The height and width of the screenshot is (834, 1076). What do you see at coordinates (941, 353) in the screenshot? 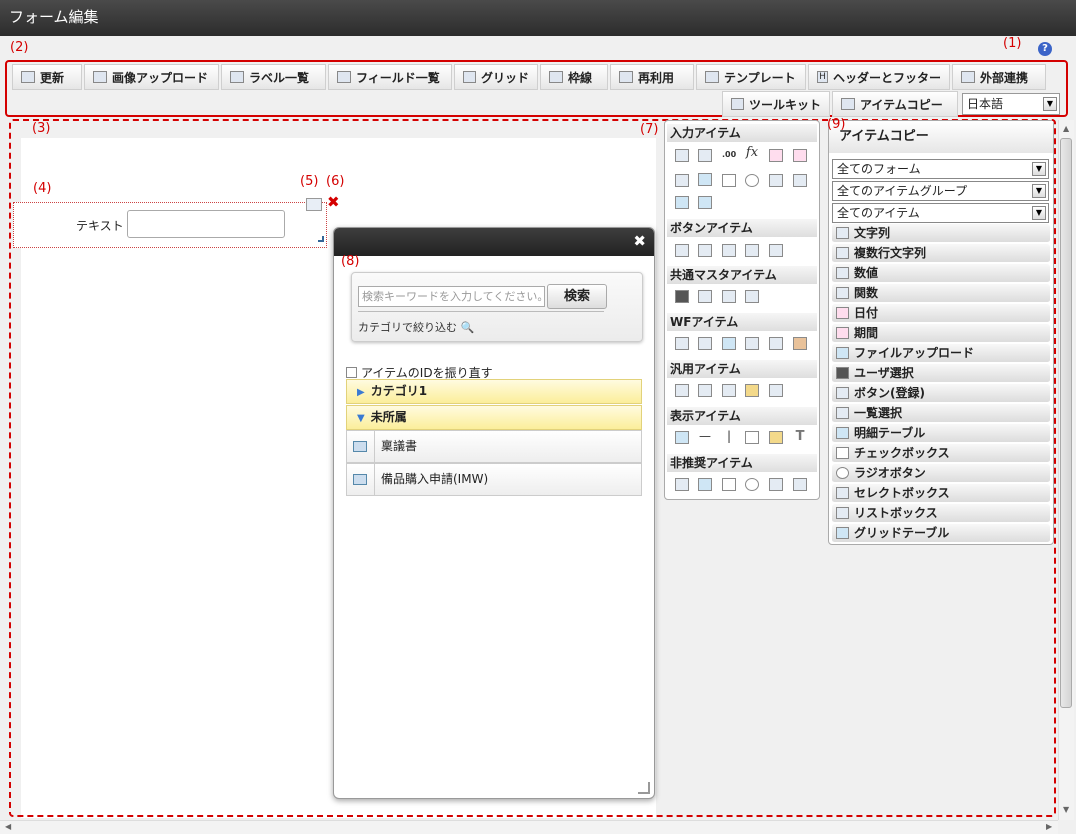
I see `copy-item-file-upload: ファイルアップロード` at bounding box center [941, 353].